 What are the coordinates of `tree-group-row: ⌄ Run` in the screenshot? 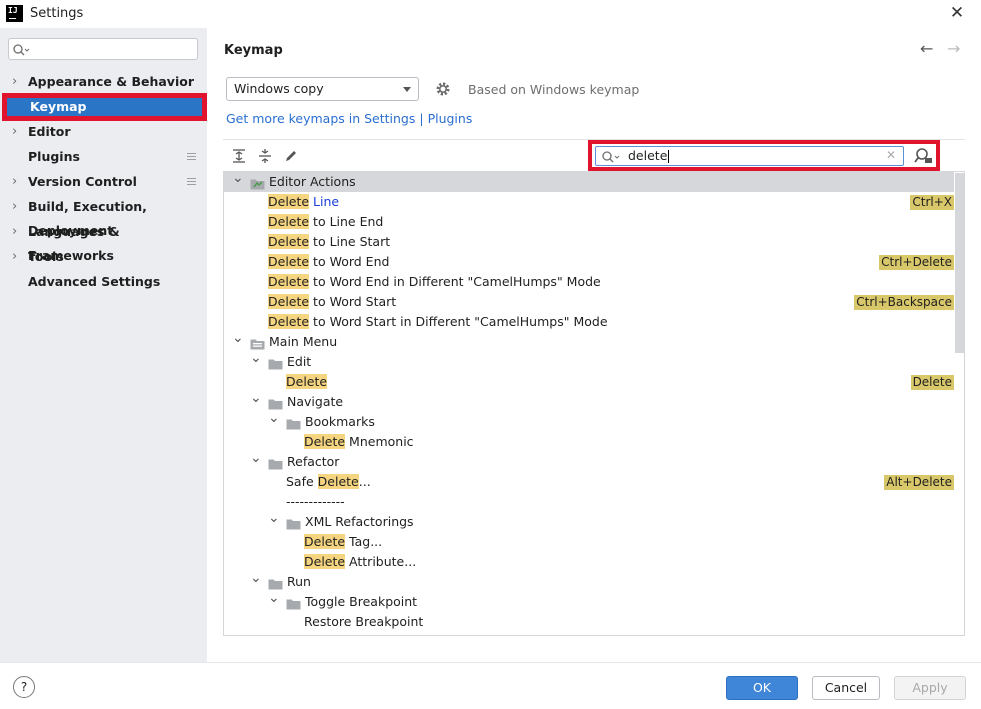 It's located at (589, 581).